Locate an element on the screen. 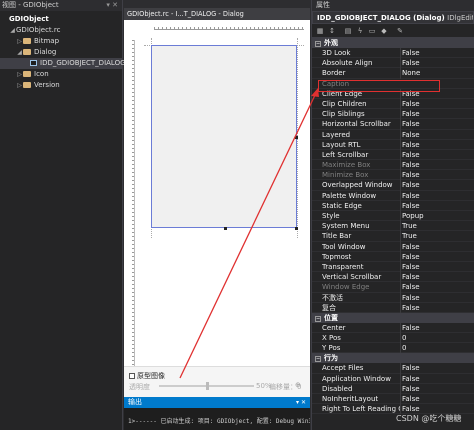 The height and width of the screenshot is (430, 474). property-value: Popup is located at coordinates (437, 216).